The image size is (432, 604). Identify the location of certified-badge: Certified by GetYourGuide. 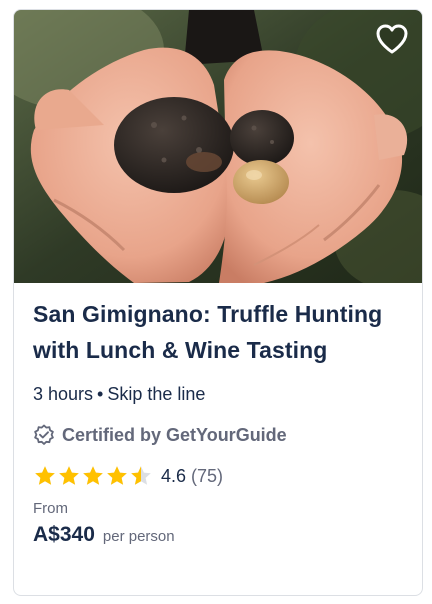
(220, 435).